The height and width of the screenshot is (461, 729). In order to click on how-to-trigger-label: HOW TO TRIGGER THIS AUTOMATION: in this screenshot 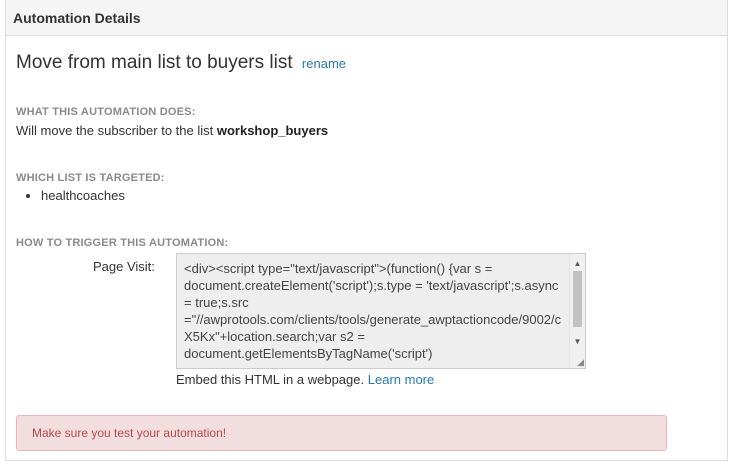, I will do `click(122, 243)`.